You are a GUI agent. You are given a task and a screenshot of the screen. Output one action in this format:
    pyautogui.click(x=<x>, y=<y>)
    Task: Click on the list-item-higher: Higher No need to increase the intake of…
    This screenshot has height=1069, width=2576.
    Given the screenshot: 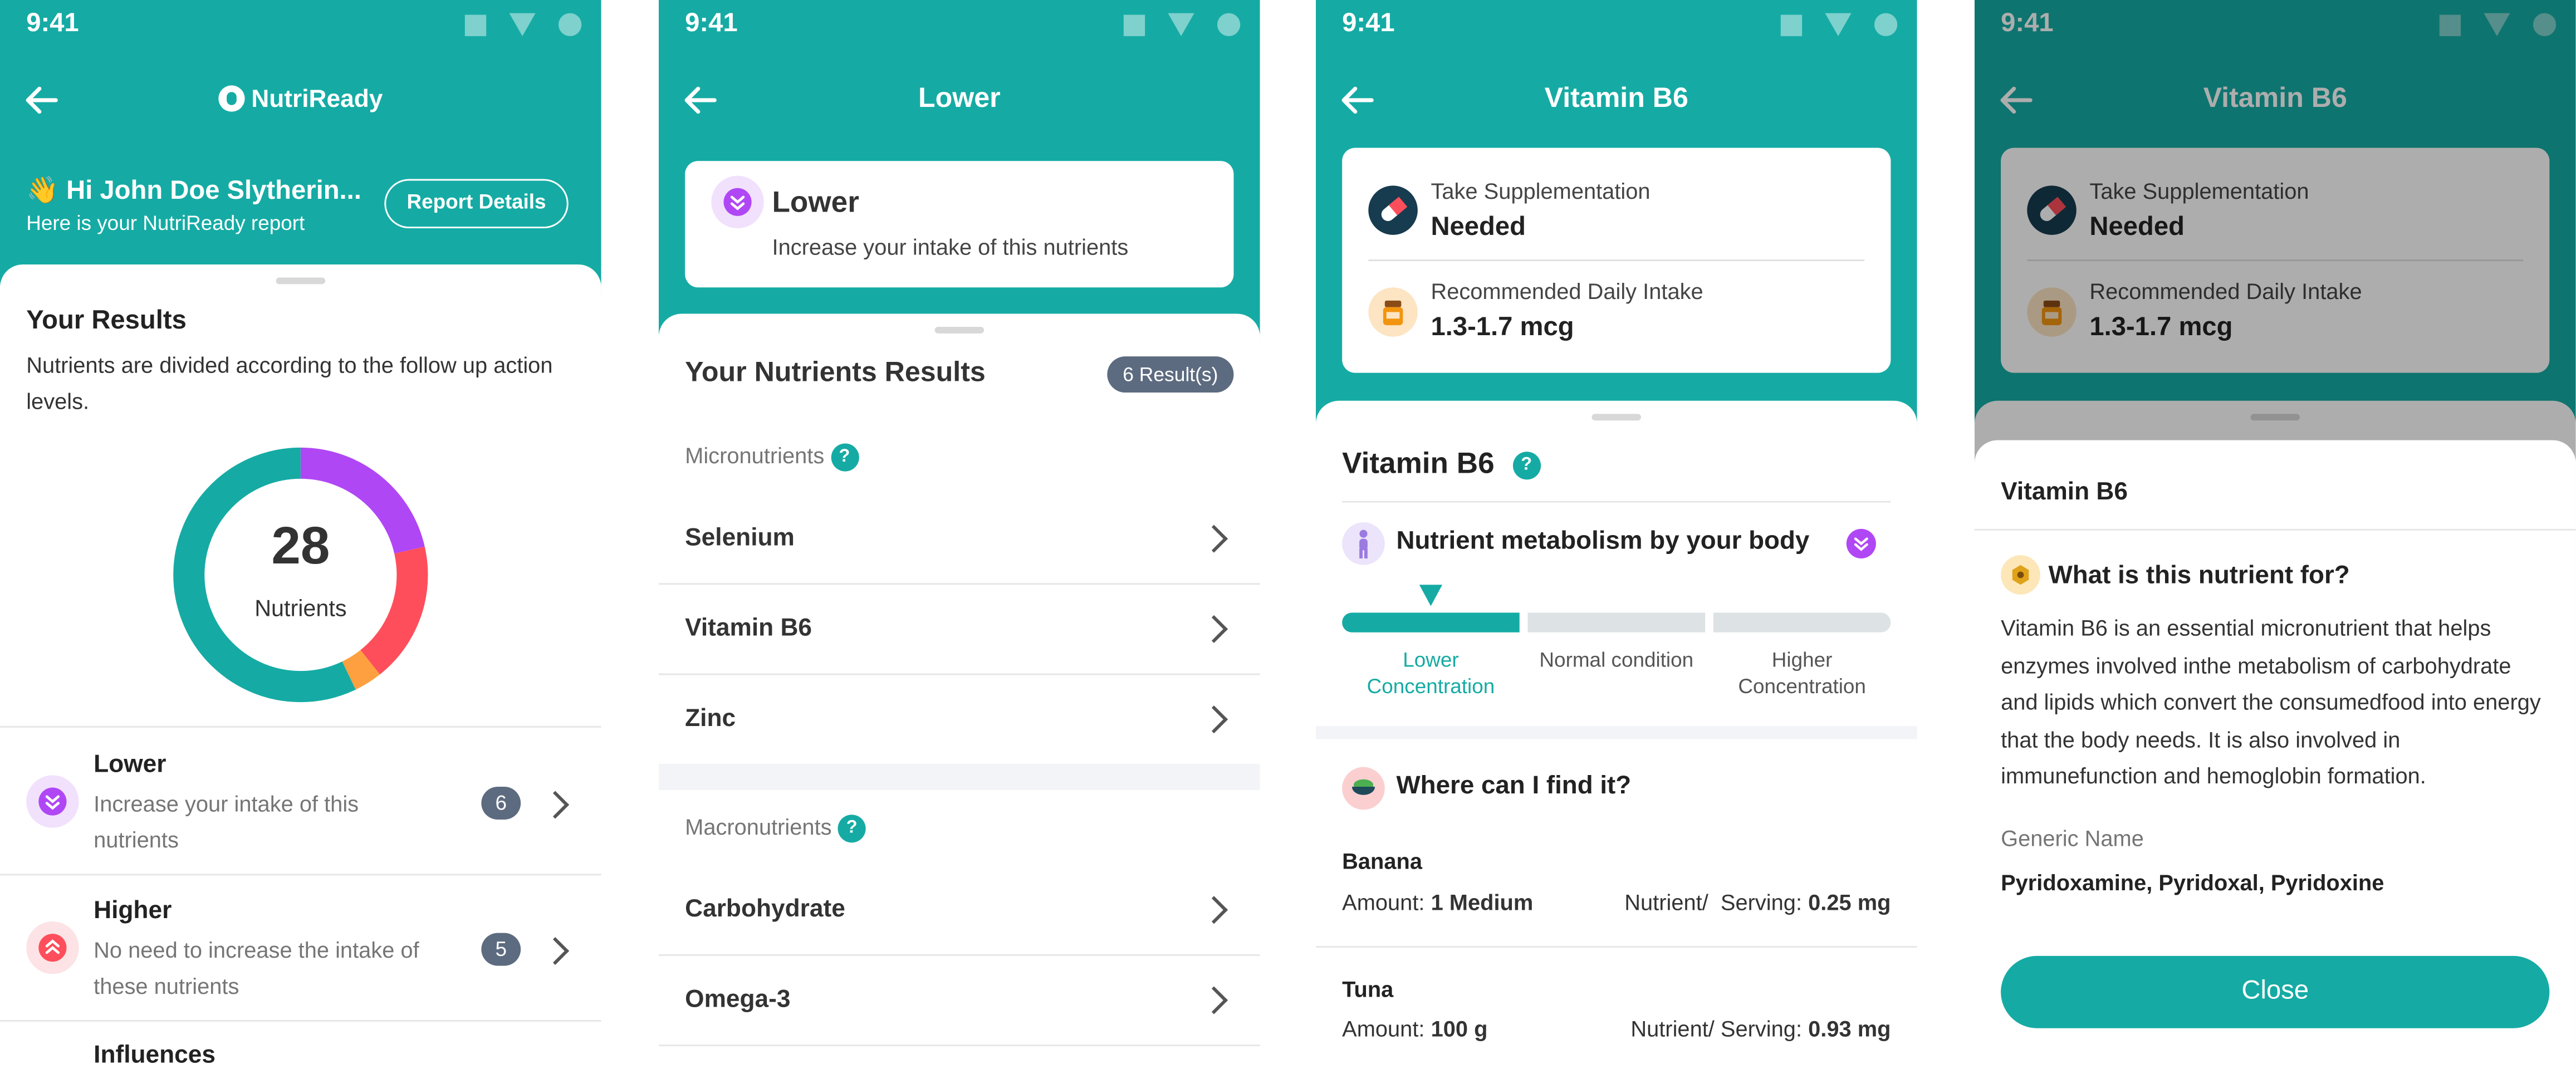 What is the action you would take?
    pyautogui.click(x=300, y=948)
    